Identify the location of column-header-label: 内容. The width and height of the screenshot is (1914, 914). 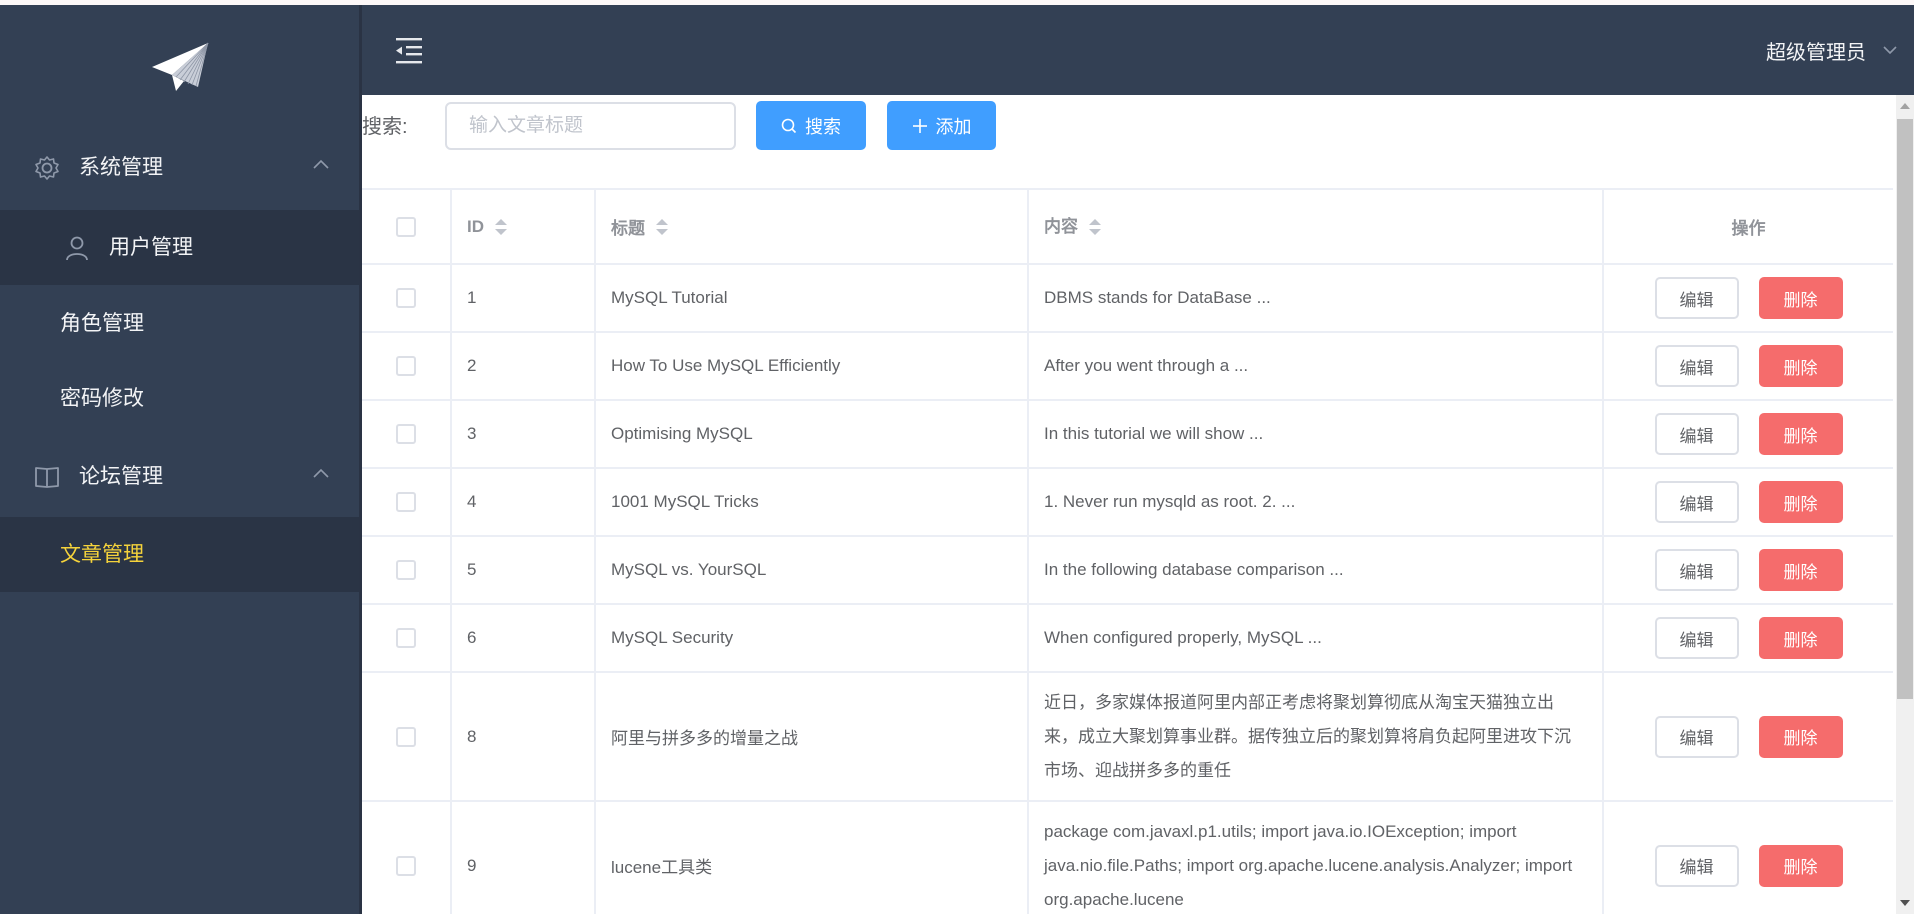
(1061, 226).